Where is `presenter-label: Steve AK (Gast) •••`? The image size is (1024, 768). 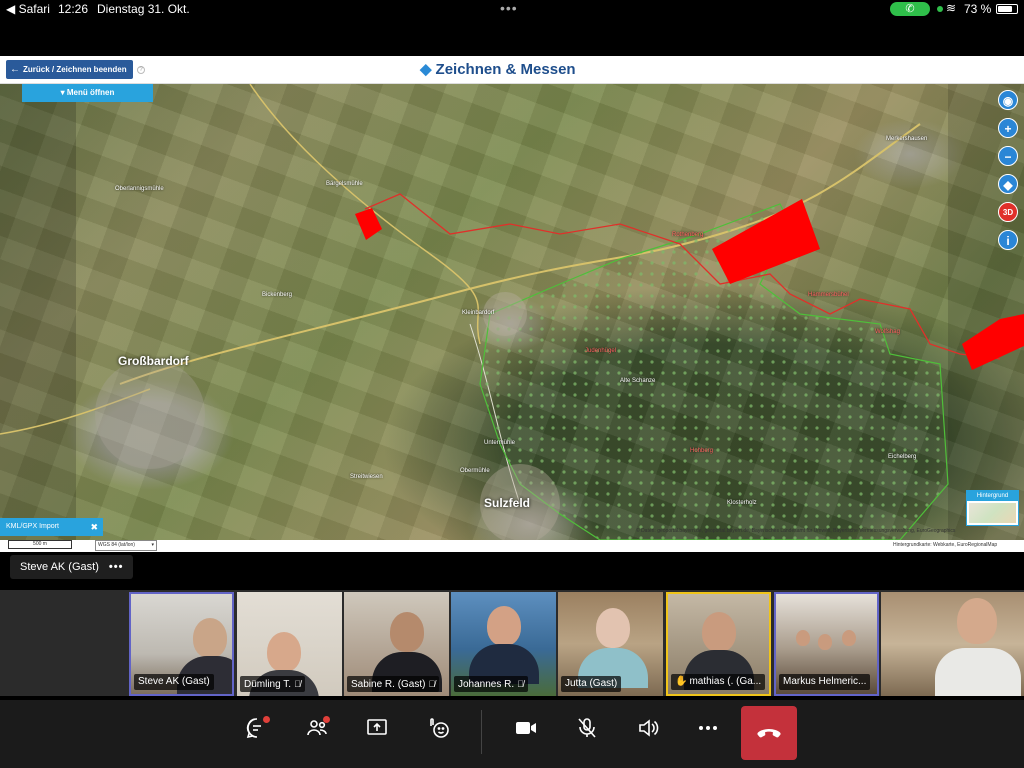 presenter-label: Steve AK (Gast) ••• is located at coordinates (72, 567).